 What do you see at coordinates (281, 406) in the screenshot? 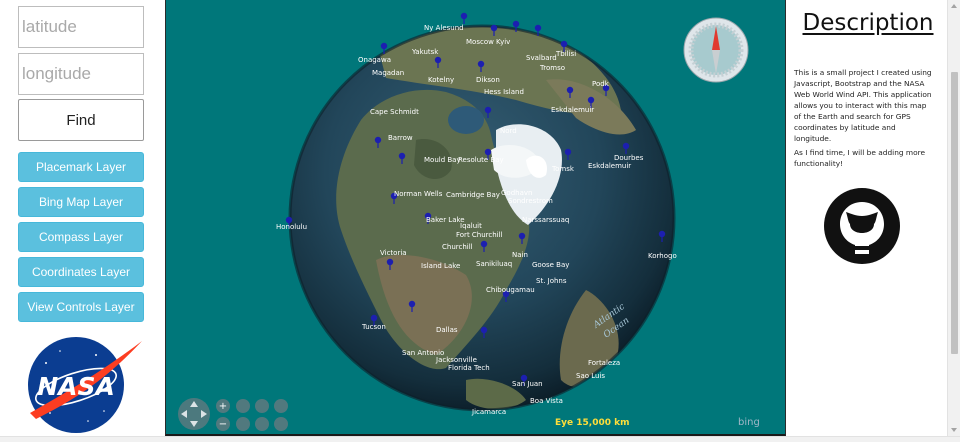
I see `exaggeration-up-icon` at bounding box center [281, 406].